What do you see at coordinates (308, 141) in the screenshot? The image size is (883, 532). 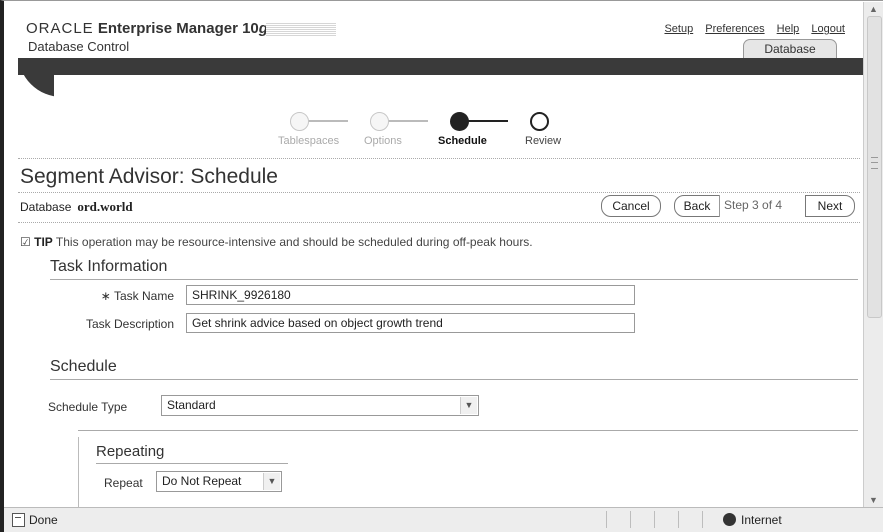 I see `train-label-tablespaces: Tablespaces` at bounding box center [308, 141].